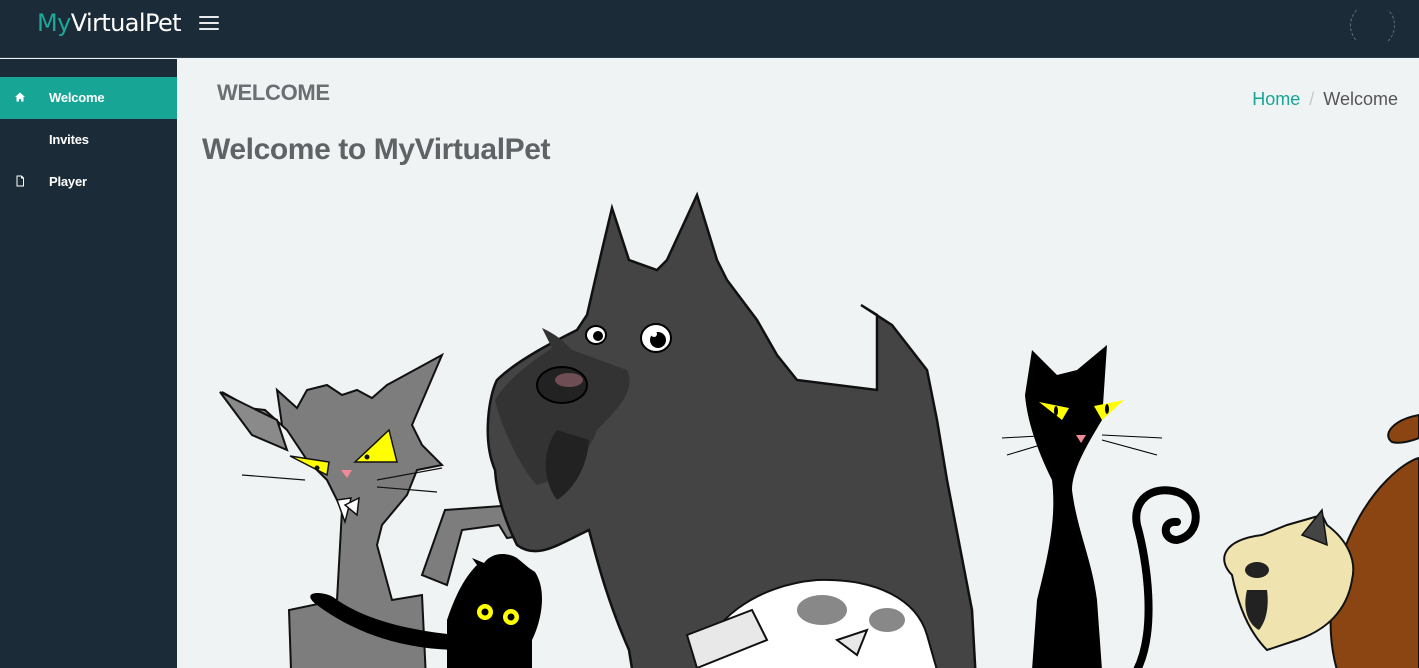 The image size is (1419, 668). Describe the element at coordinates (709, 29) in the screenshot. I see `top-navbar: MyVirtualPet` at that location.